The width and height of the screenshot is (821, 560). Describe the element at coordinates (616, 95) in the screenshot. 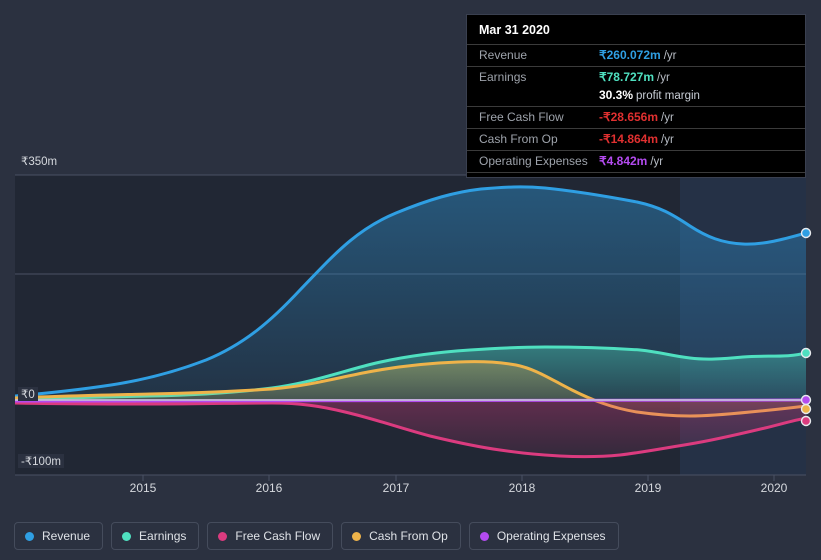

I see `tooltip-value-profit-margin: 30.3%` at that location.